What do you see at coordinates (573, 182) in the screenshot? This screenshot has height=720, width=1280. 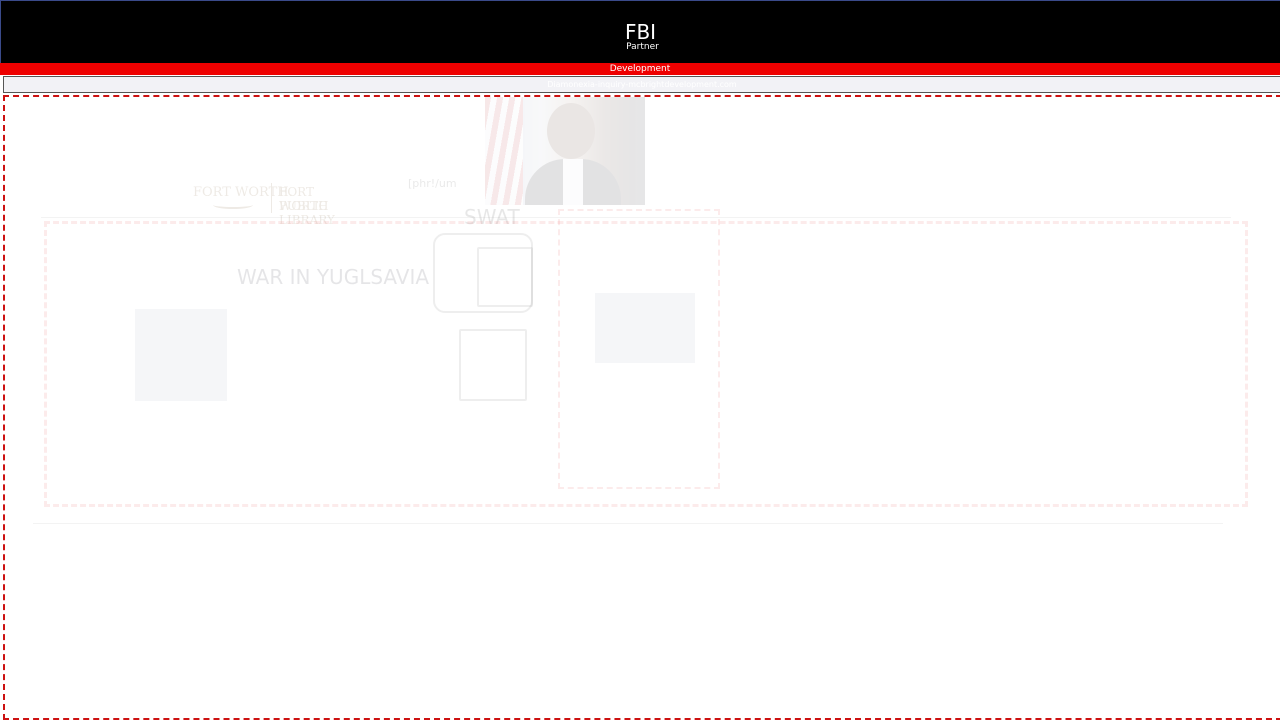 I see `portrait-shirt` at bounding box center [573, 182].